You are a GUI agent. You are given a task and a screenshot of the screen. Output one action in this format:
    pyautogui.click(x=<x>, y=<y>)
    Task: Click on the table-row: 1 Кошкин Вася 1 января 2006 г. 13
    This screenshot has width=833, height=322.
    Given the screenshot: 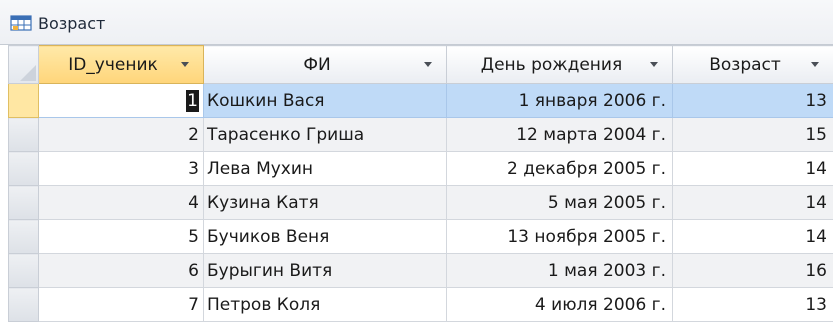 What is the action you would take?
    pyautogui.click(x=421, y=101)
    